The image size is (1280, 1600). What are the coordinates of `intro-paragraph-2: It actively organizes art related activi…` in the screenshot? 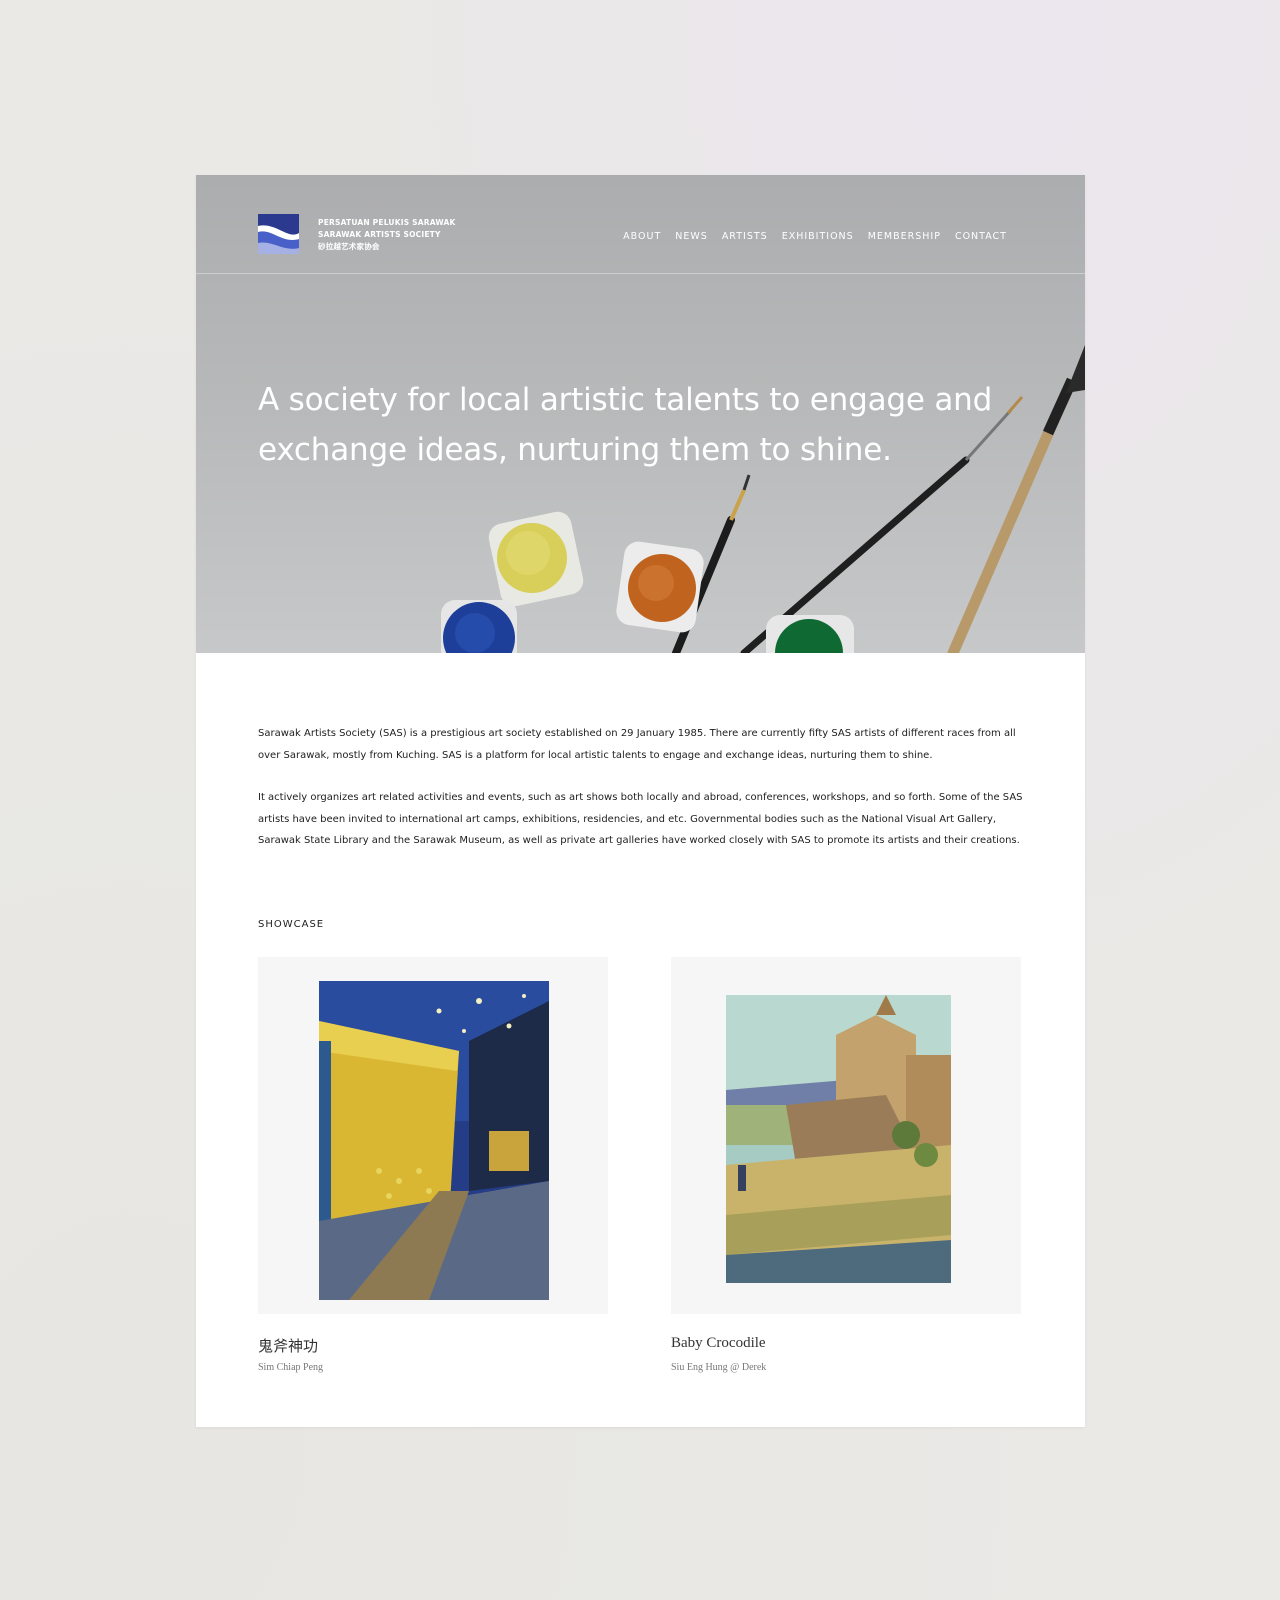 It's located at (640, 819).